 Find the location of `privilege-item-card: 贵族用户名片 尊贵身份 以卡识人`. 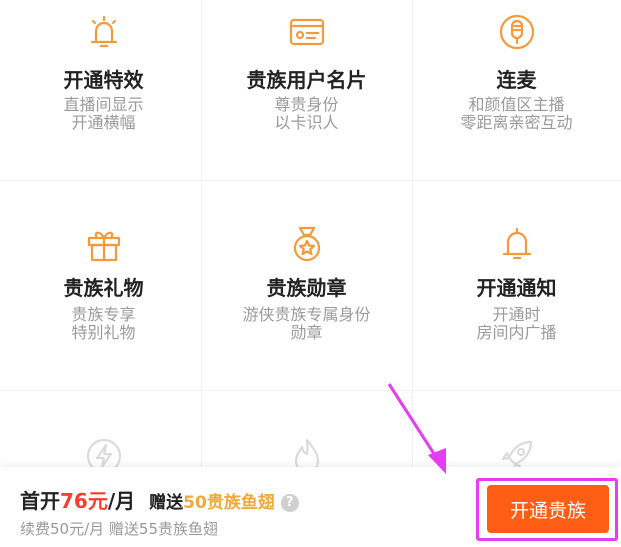

privilege-item-card: 贵族用户名片 尊贵身份 以卡识人 is located at coordinates (306, 105).